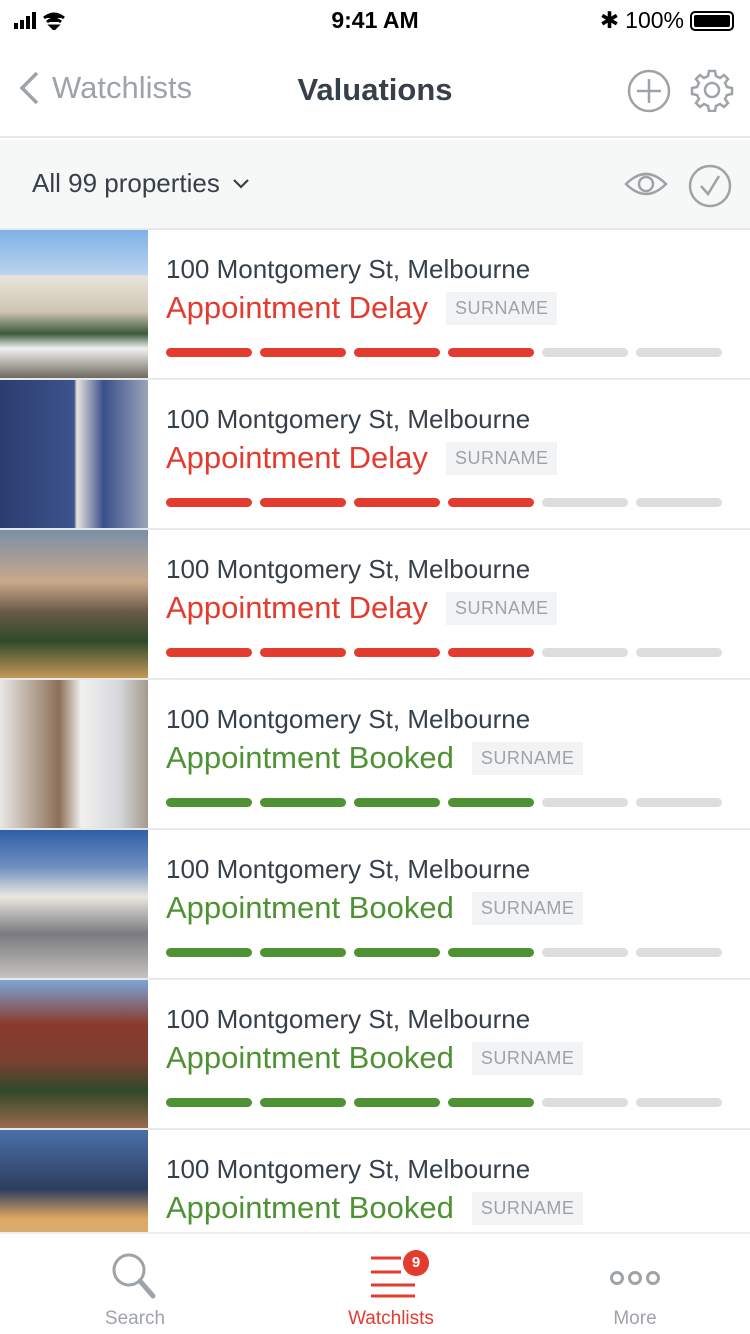 The width and height of the screenshot is (750, 1334). What do you see at coordinates (375, 185) in the screenshot?
I see `filter-bar: All 99 properties` at bounding box center [375, 185].